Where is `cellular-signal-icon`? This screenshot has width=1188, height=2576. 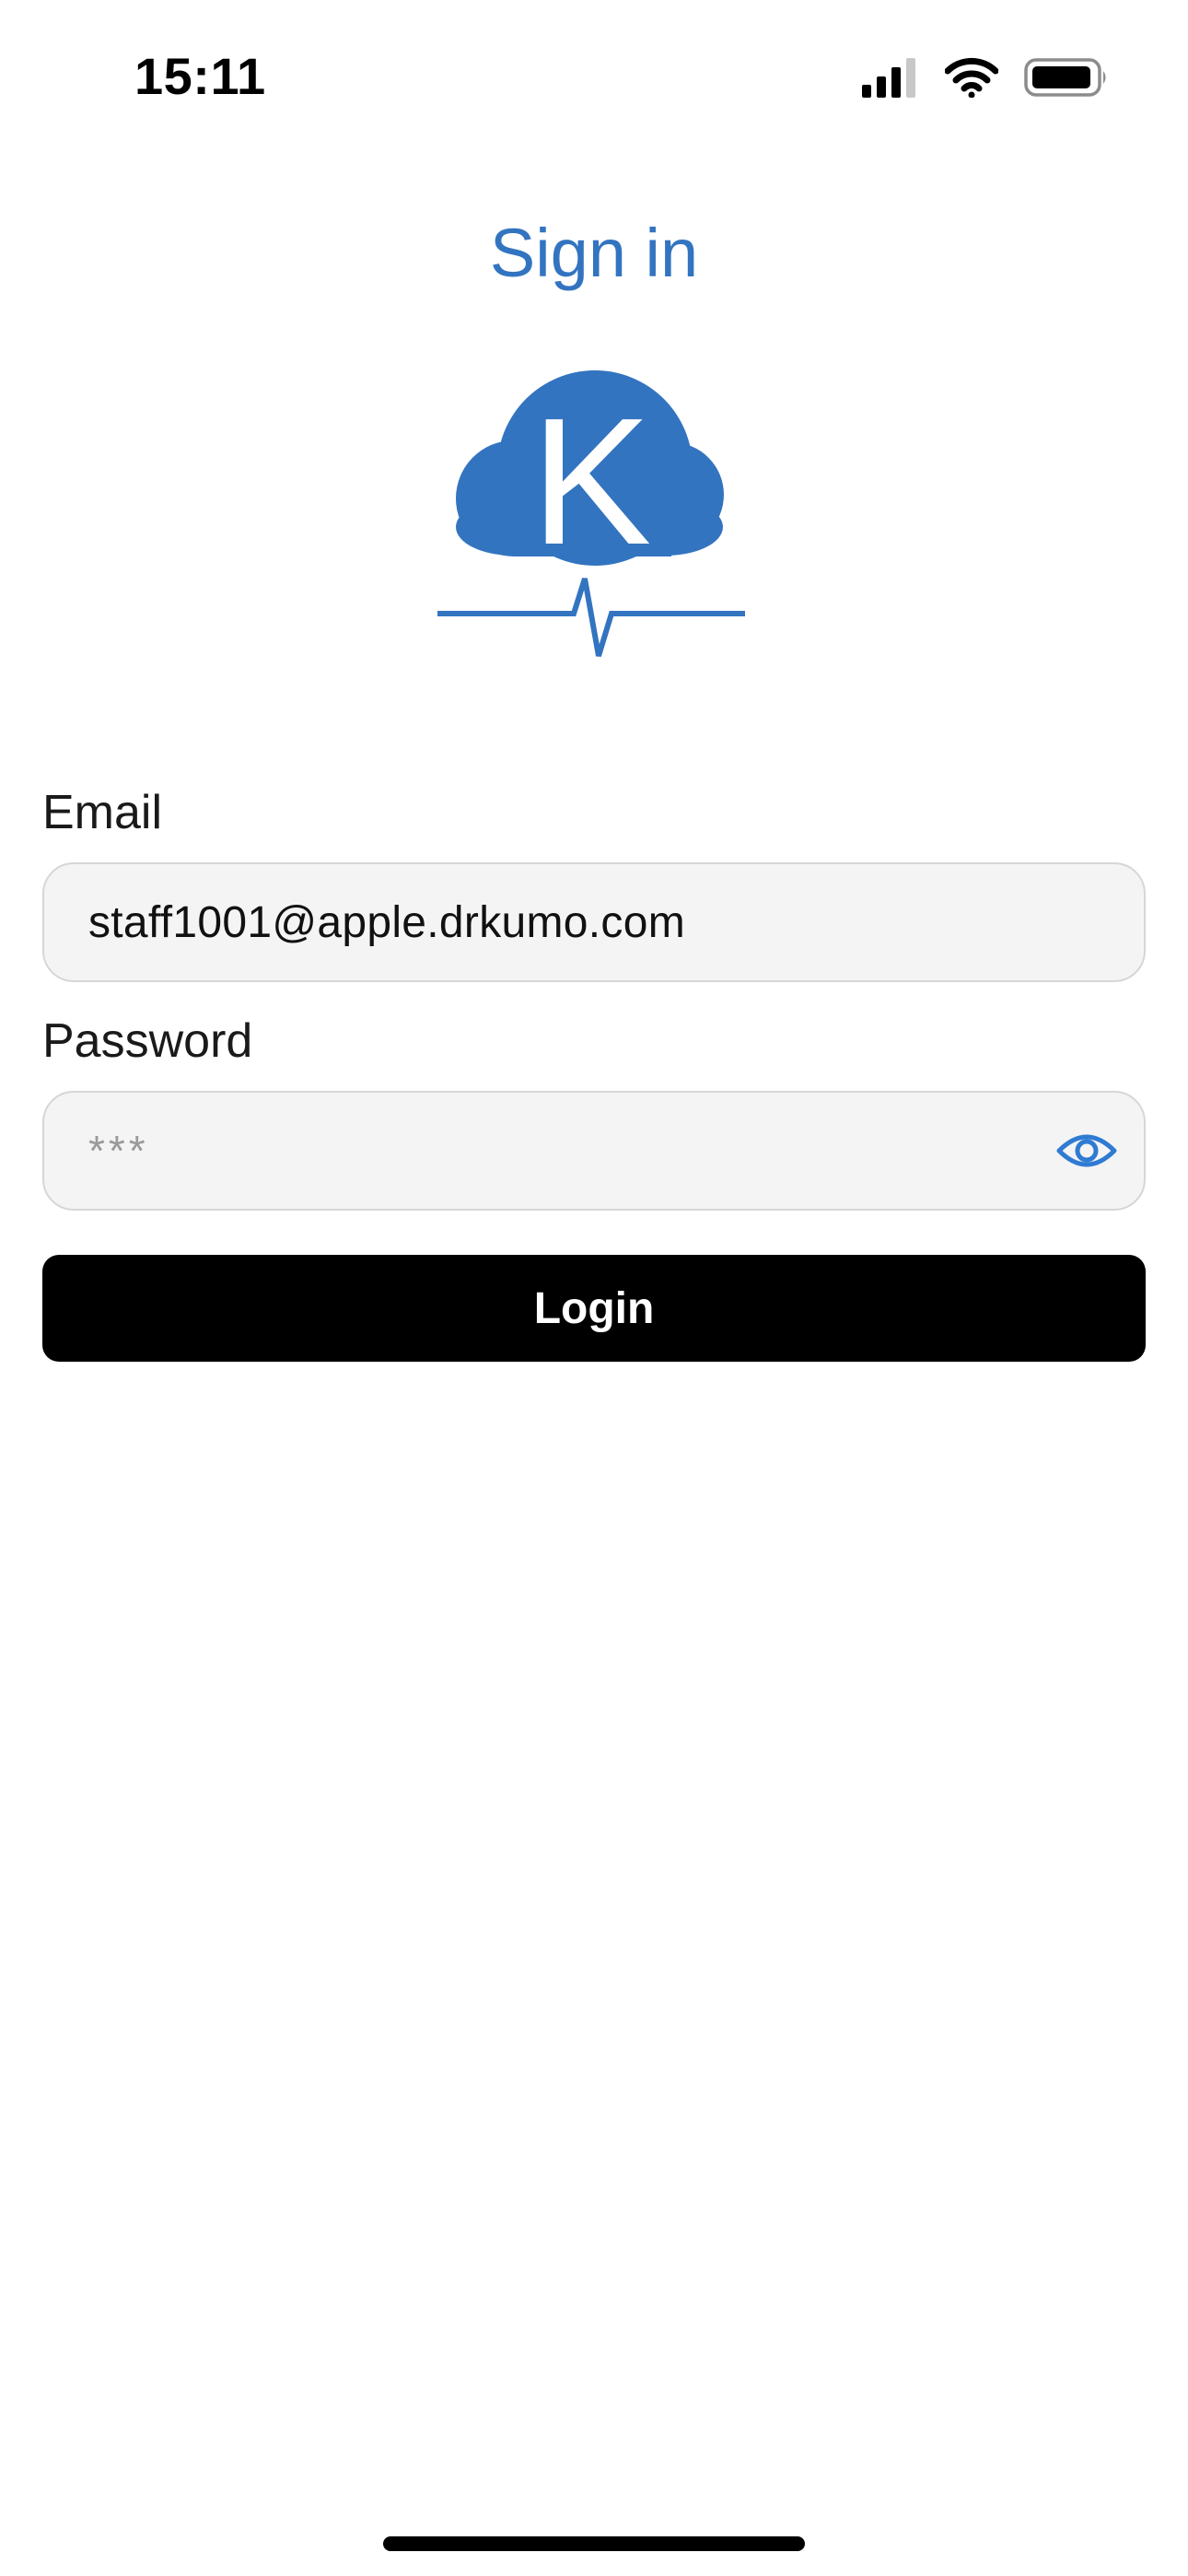
cellular-signal-icon is located at coordinates (889, 79).